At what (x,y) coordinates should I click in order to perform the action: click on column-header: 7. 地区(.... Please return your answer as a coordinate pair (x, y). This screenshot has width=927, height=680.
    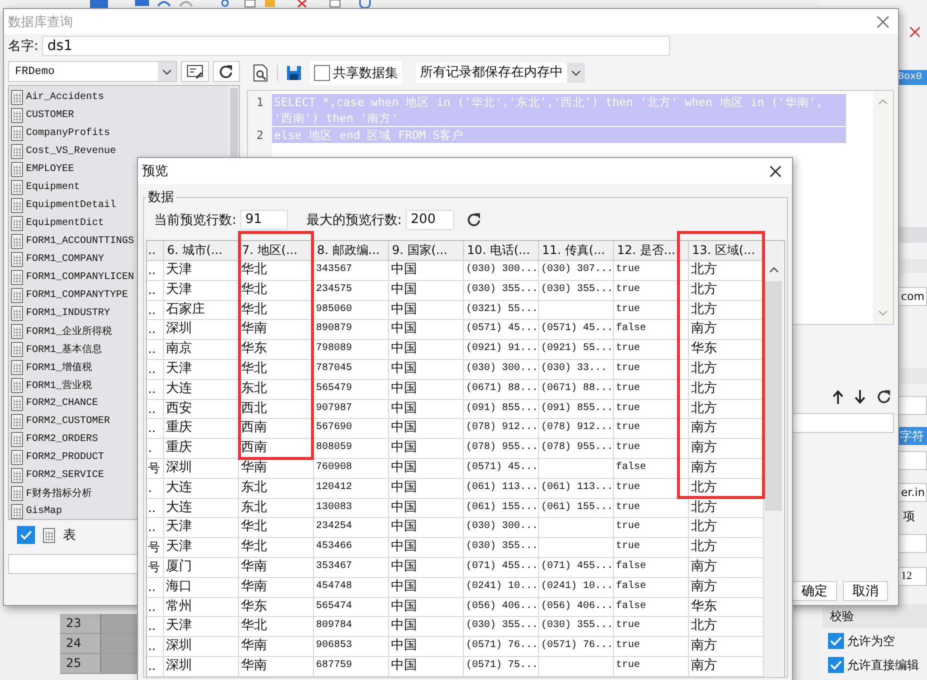
    Looking at the image, I should click on (276, 251).